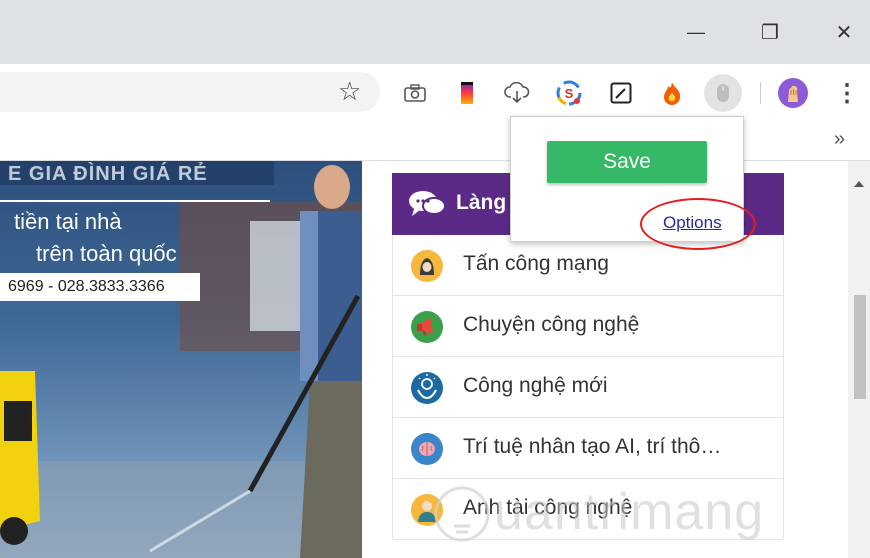 Image resolution: width=870 pixels, height=558 pixels. Describe the element at coordinates (467, 93) in the screenshot. I see `phone-gradient-icon` at that location.